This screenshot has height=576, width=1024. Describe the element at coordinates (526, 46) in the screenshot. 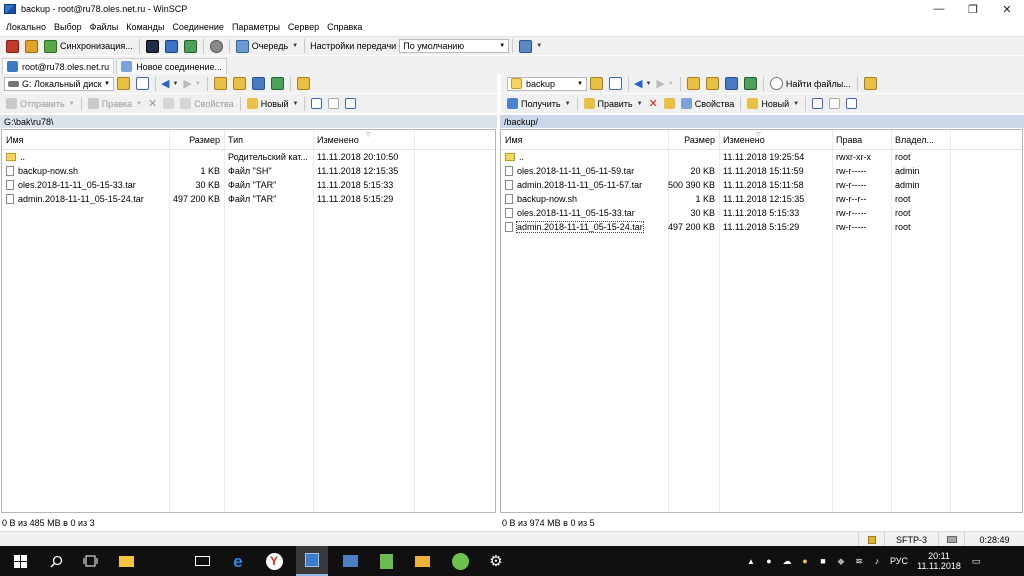

I see `network-icon` at that location.